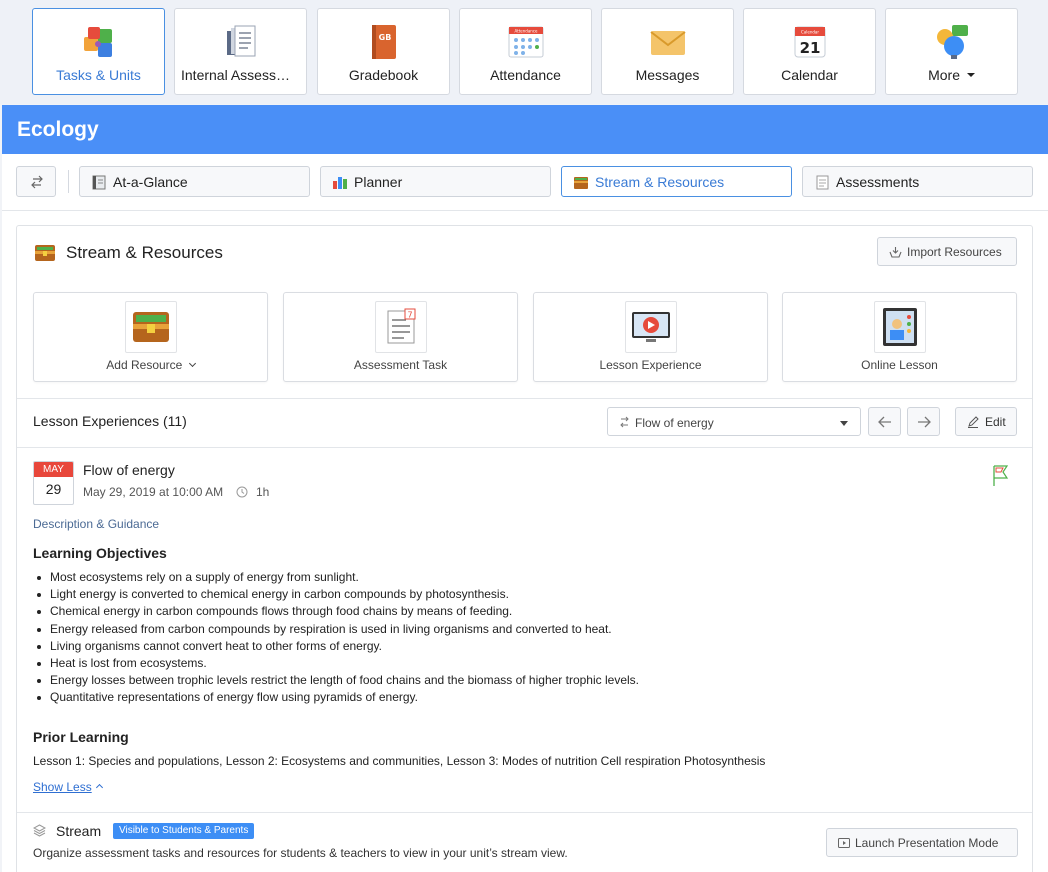 This screenshot has height=872, width=1048. Describe the element at coordinates (944, 75) in the screenshot. I see `more-label: More` at that location.